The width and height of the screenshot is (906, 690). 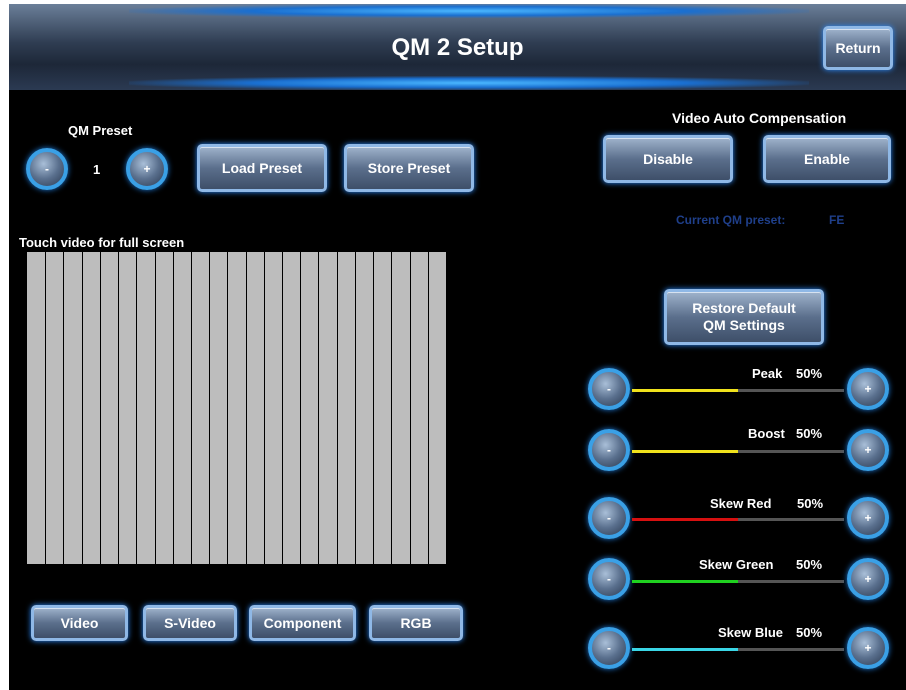 I want to click on source-svideo-button: S-Video, so click(x=190, y=623).